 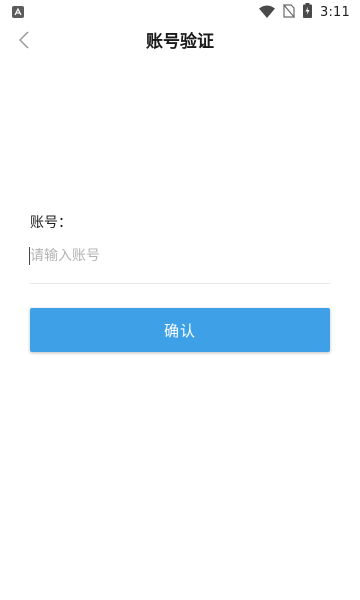 I want to click on notification-app-icon, so click(x=18, y=12).